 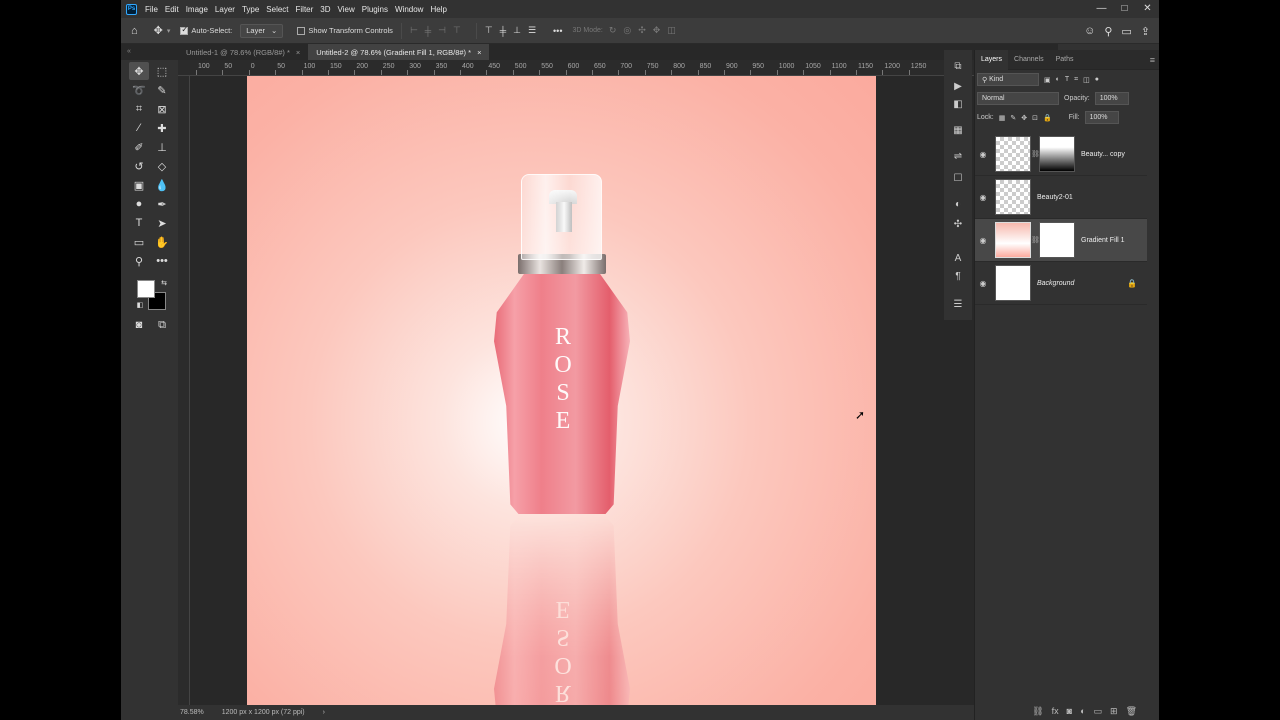 I want to click on home-icon: ⌂, so click(x=134, y=31).